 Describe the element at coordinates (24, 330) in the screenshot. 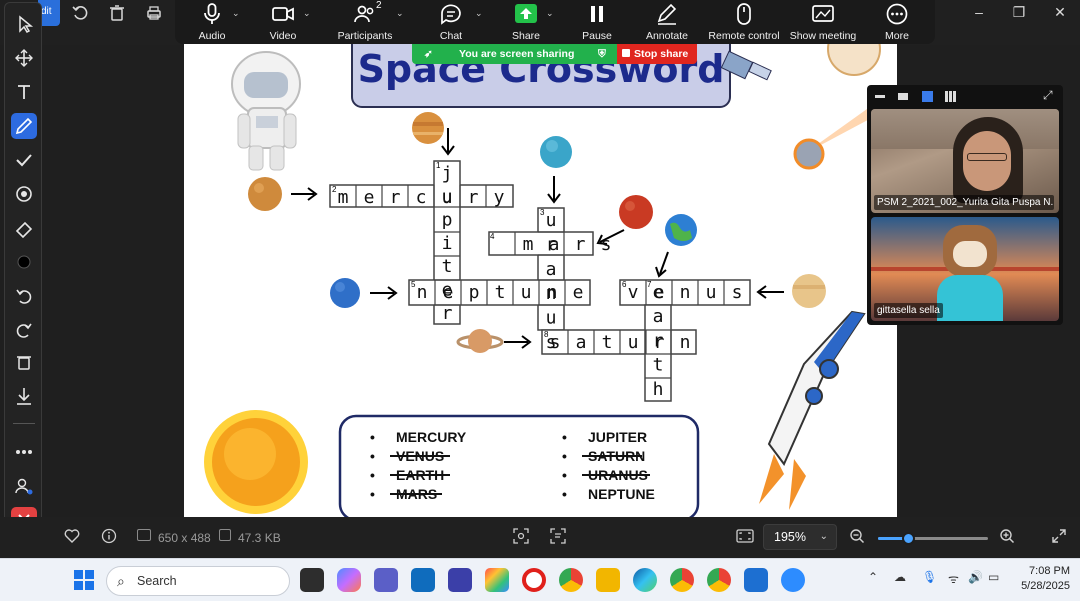

I see `redo-icon` at that location.